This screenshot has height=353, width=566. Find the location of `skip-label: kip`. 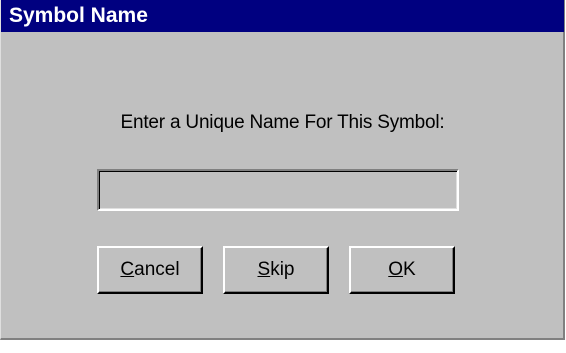

skip-label: kip is located at coordinates (282, 269).